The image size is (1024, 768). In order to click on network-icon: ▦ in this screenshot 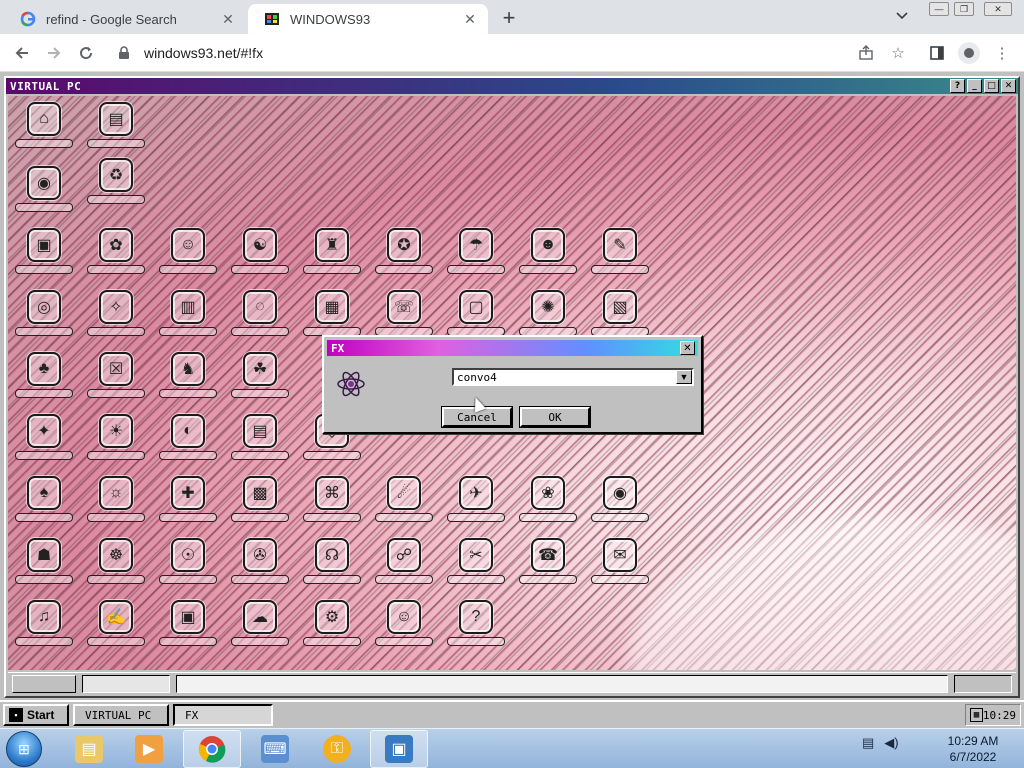, I will do `click(976, 715)`.